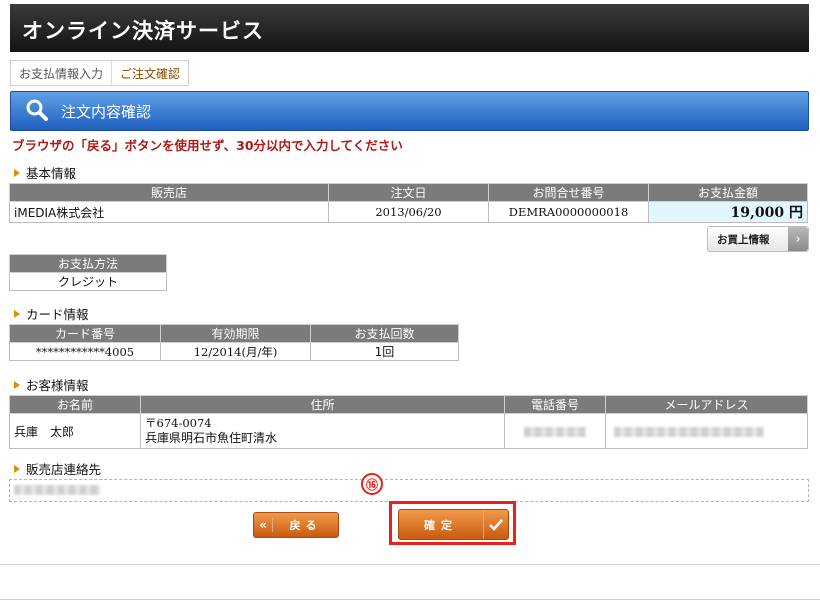 The image size is (820, 603). I want to click on section-title-bar: 注文内容確認, so click(409, 111).